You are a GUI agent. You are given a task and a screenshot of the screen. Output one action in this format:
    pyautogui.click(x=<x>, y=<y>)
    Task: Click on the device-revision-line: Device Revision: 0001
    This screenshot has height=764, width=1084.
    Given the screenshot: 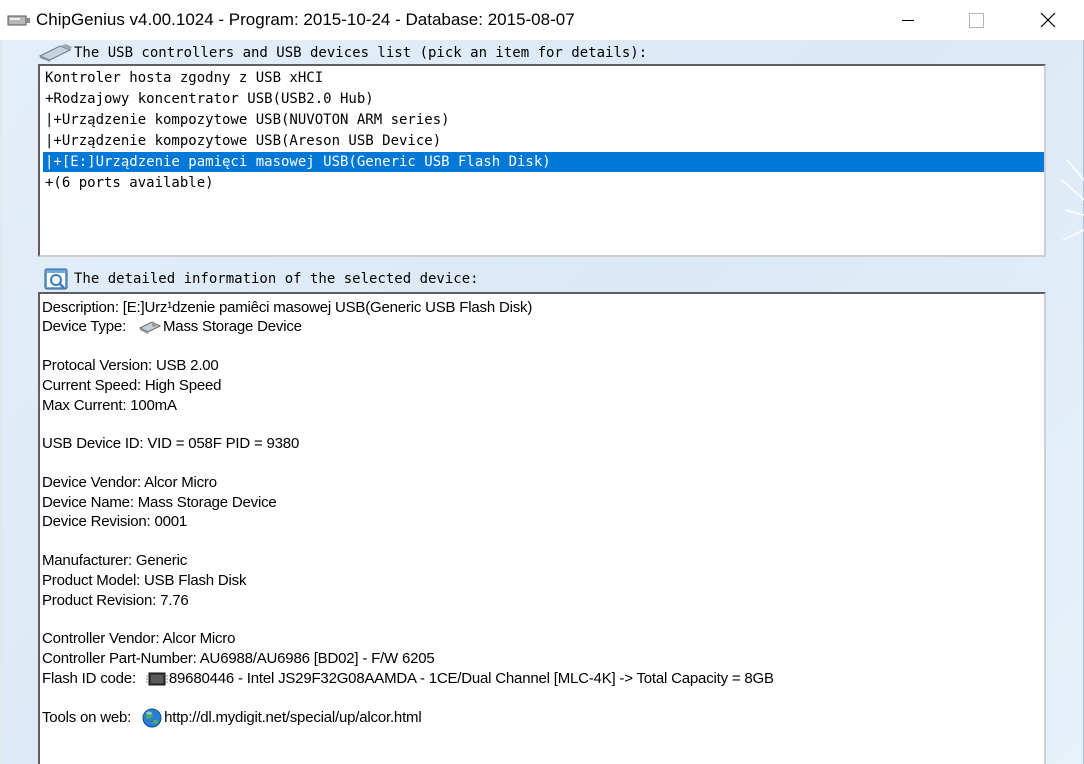 What is the action you would take?
    pyautogui.click(x=115, y=521)
    